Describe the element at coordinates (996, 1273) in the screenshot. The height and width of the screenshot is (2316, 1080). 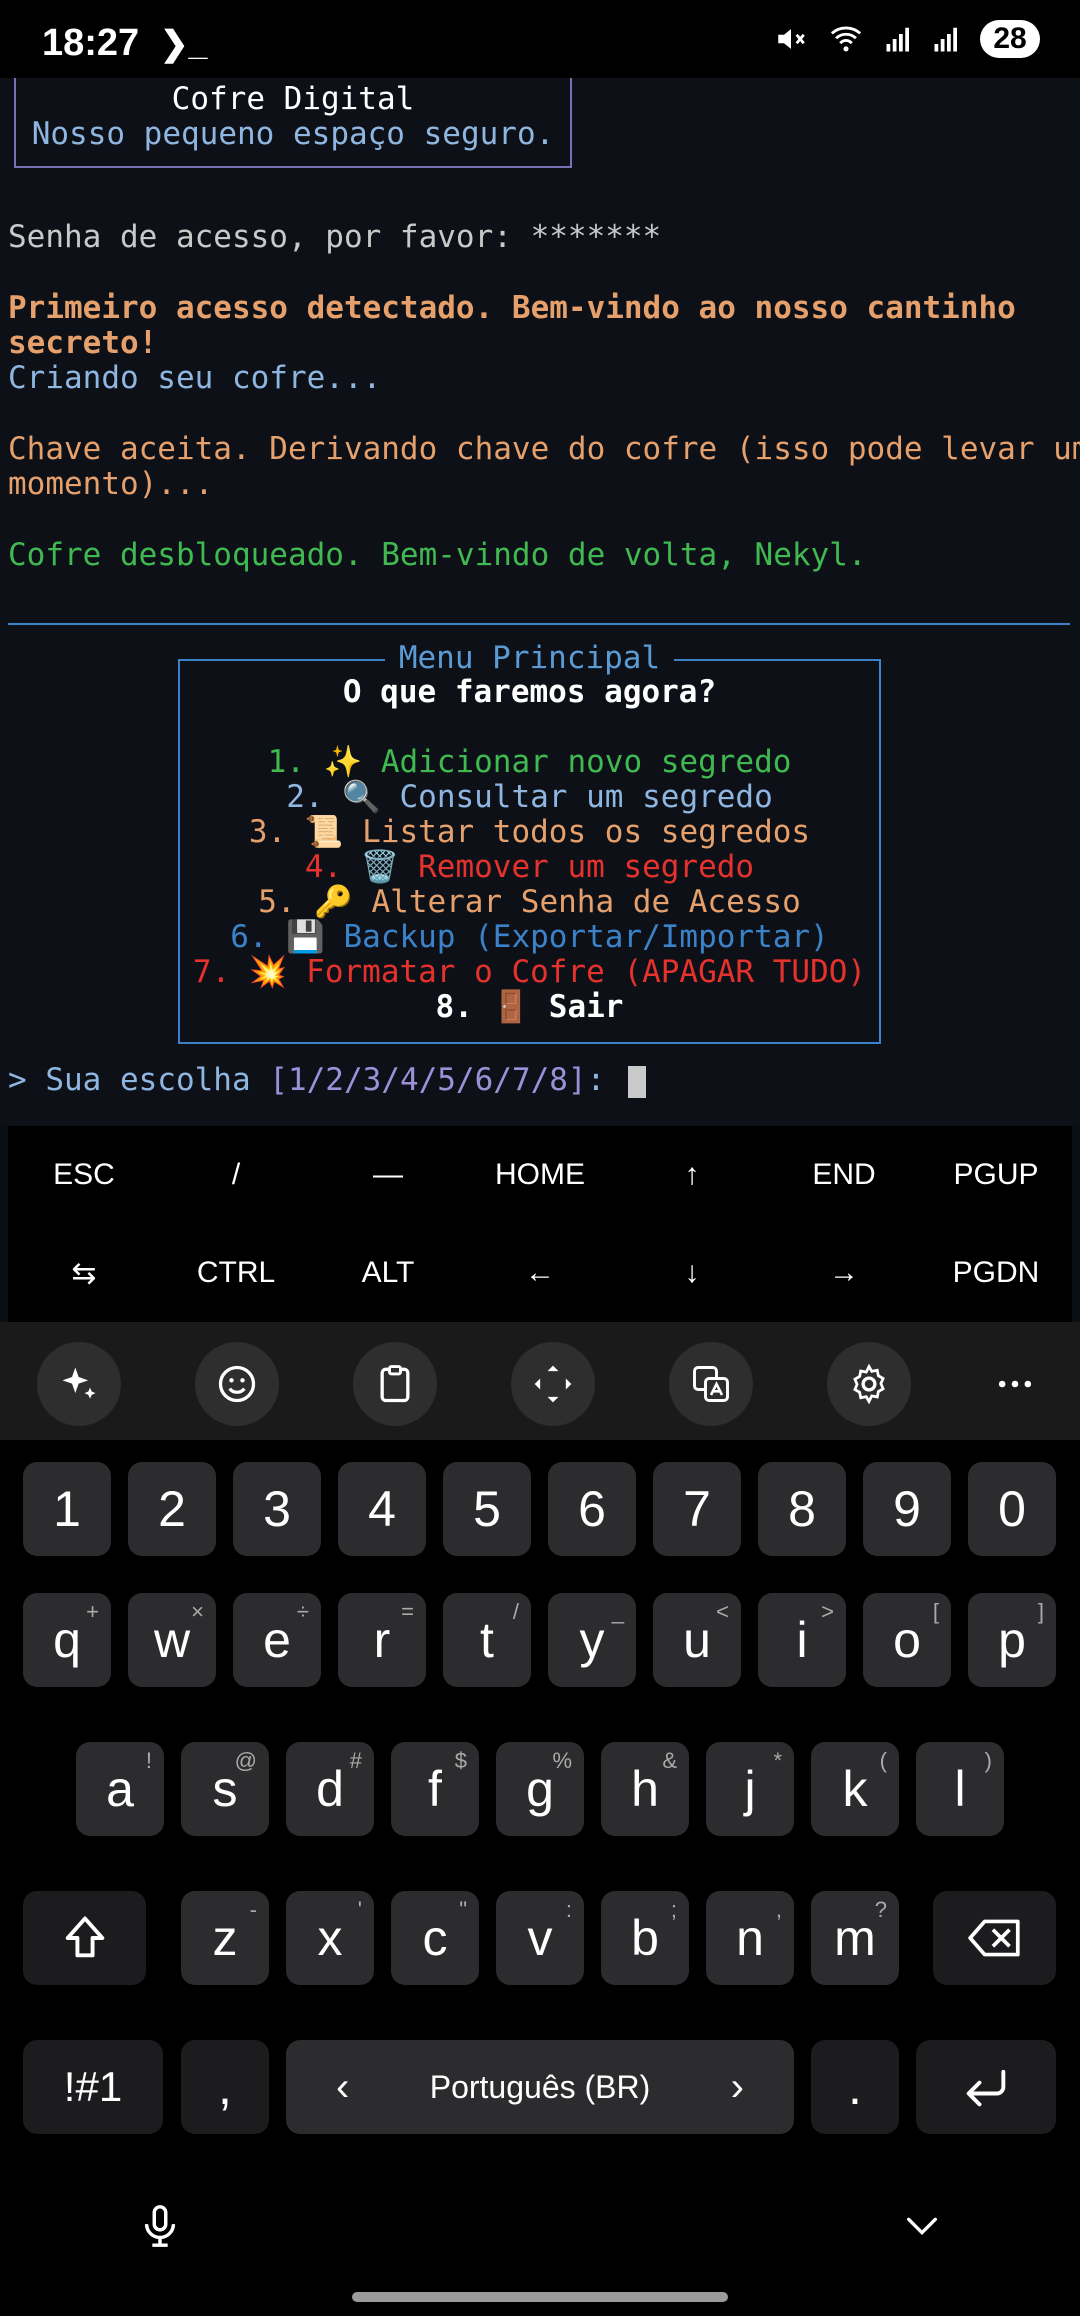
I see `key-pgdn: PGDN` at that location.